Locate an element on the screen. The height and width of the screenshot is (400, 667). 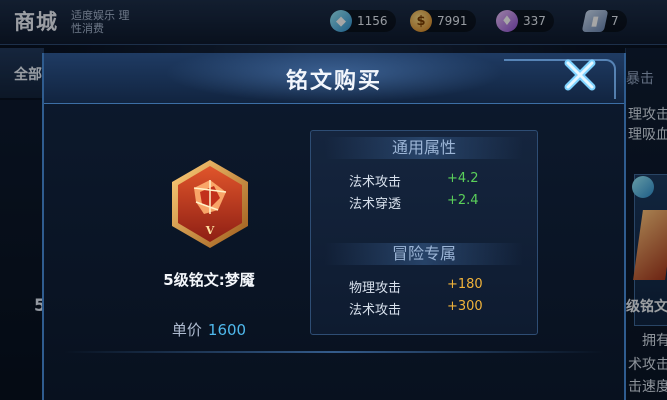
price-value: 1600 is located at coordinates (227, 330).